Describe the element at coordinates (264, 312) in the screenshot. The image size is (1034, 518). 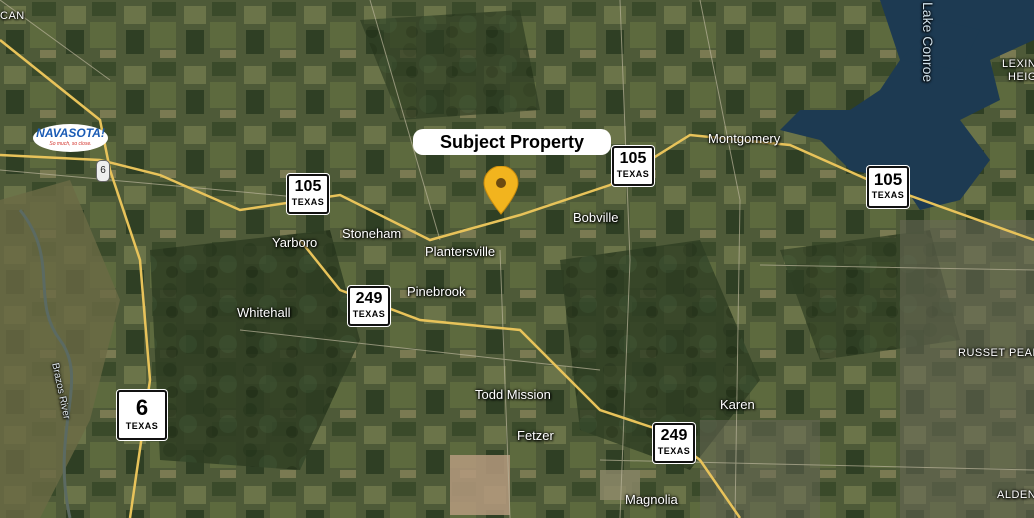
I see `place-whitehall: Whitehall` at that location.